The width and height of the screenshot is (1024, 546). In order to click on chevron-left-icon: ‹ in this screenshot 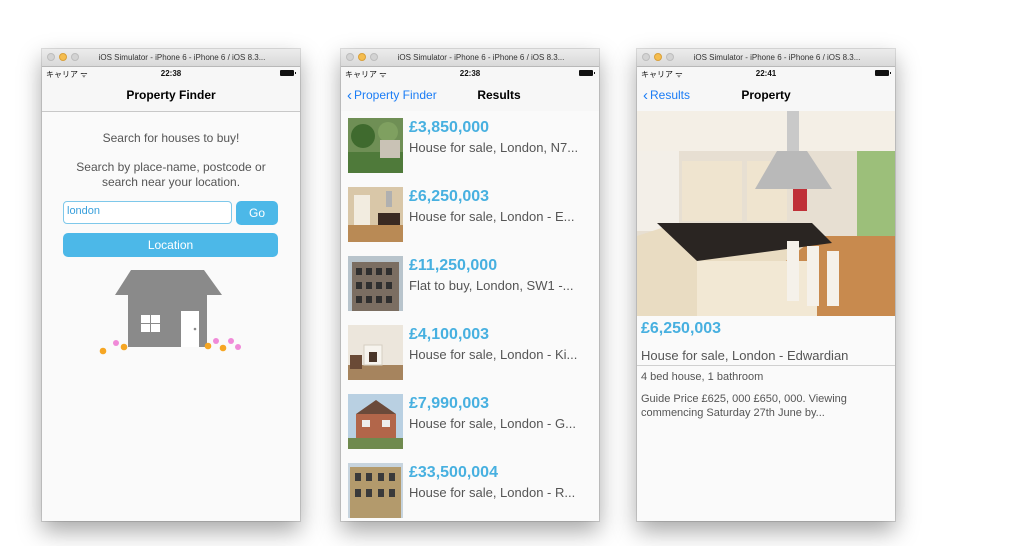, I will do `click(349, 95)`.